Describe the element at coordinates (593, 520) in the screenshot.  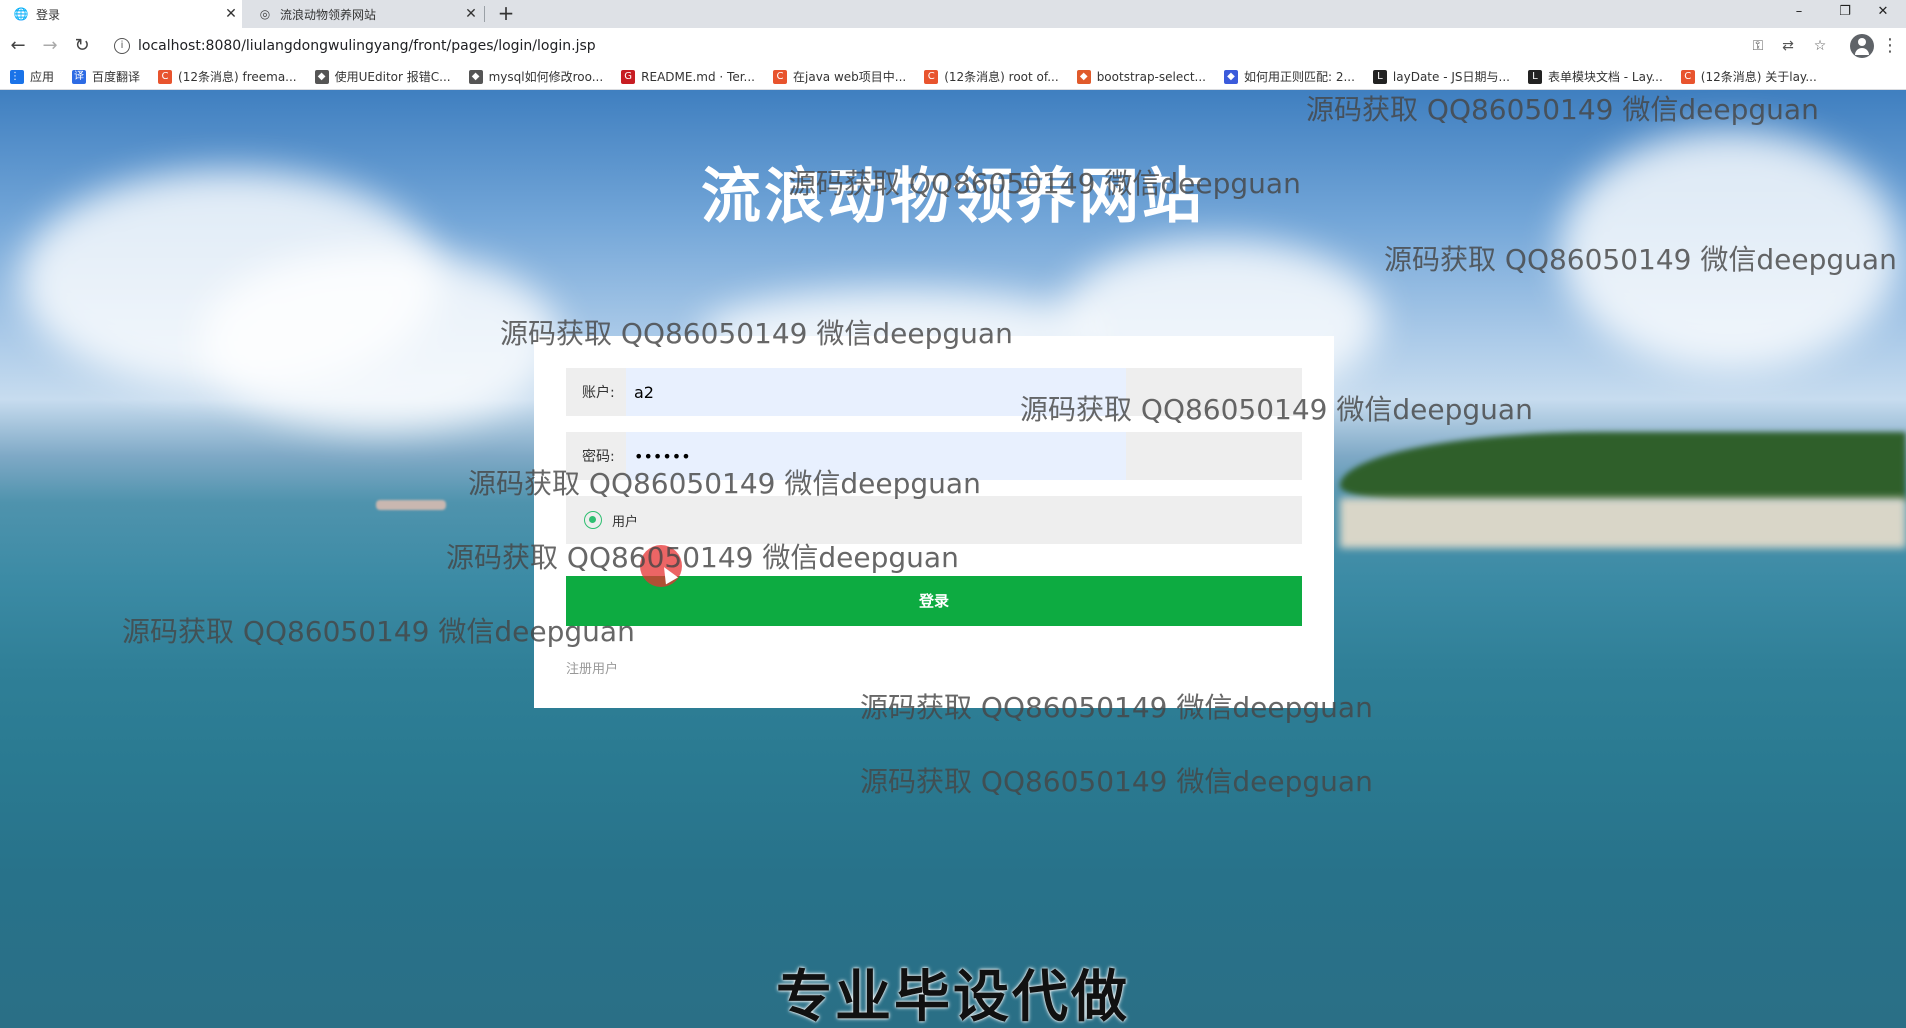
I see `role-radio` at that location.